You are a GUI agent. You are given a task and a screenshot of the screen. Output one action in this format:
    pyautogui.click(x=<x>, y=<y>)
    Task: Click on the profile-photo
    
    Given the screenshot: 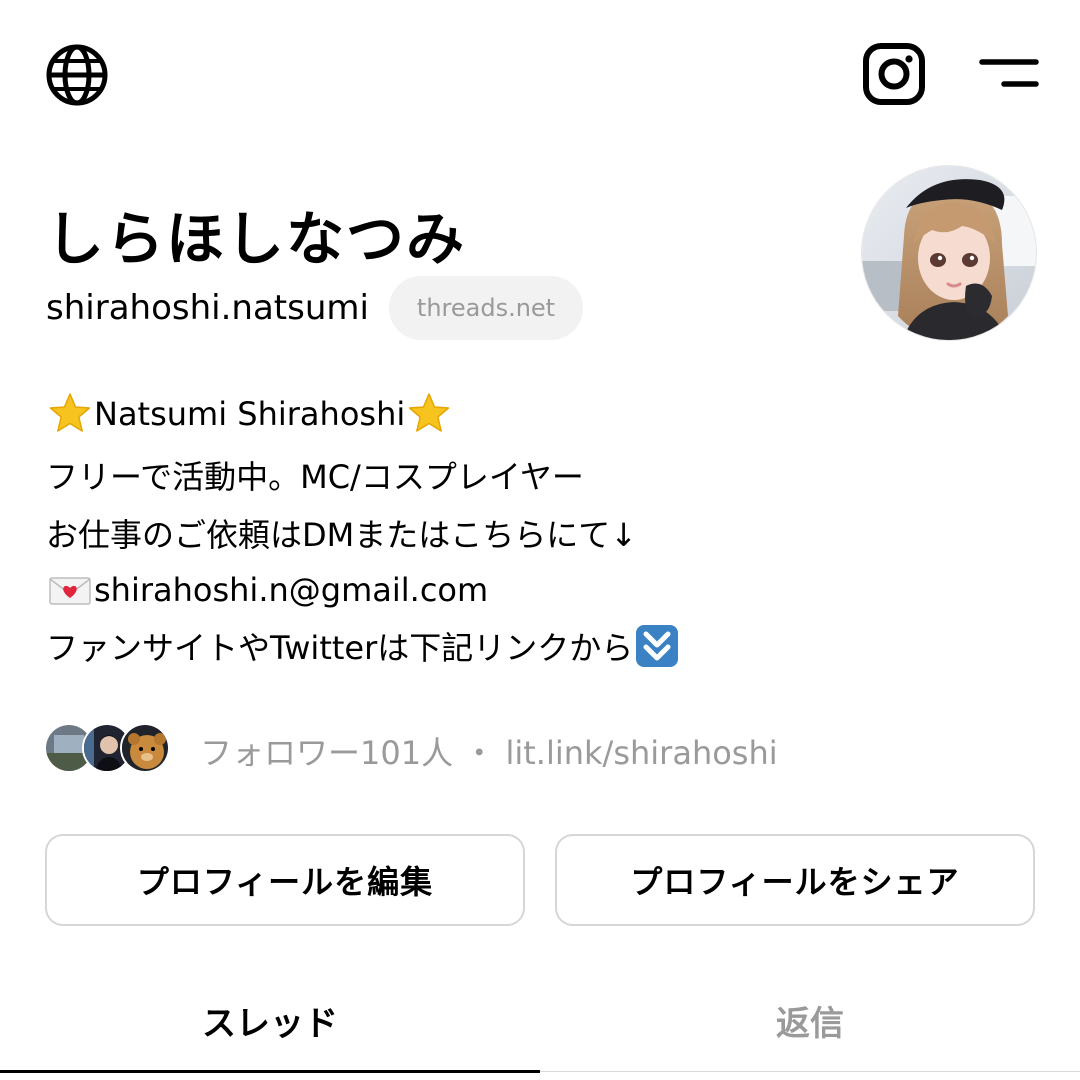 What is the action you would take?
    pyautogui.click(x=949, y=253)
    